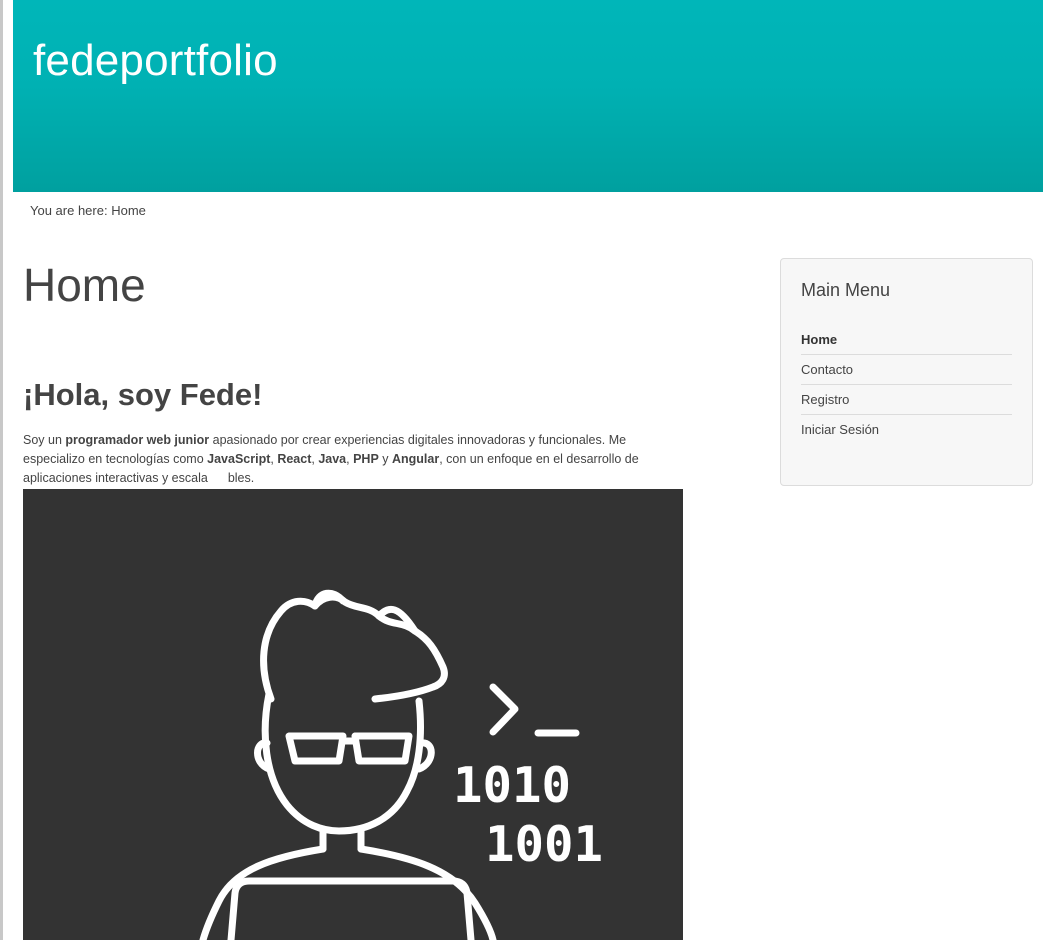  I want to click on breadcrumb: You are here: Home, so click(88, 210).